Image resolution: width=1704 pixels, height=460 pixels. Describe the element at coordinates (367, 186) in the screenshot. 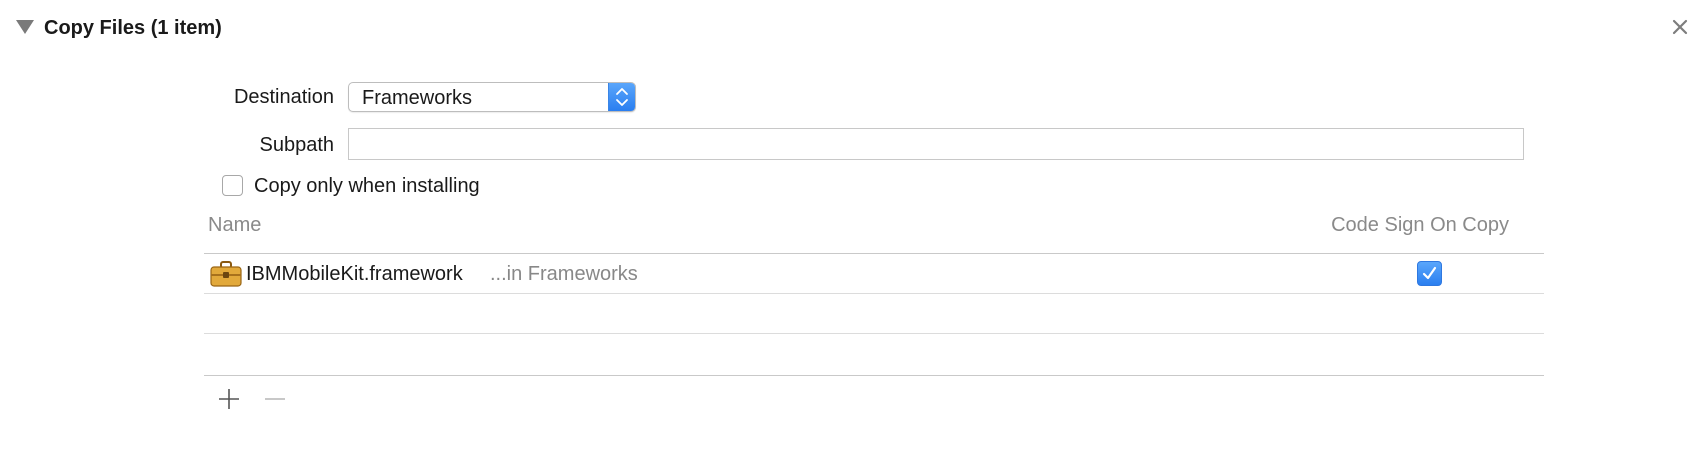

I see `copy-only-label: Copy only when installing` at that location.